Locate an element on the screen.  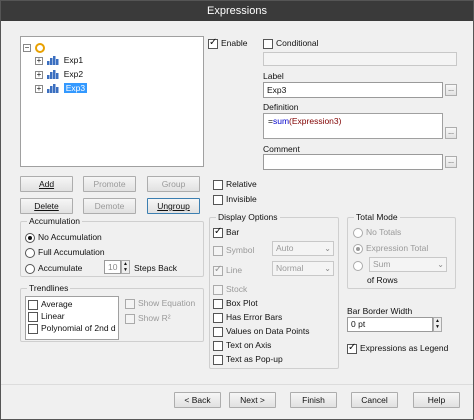
trendlines-list: Average Linear Polynomial of 2nd d is located at coordinates (72, 318).